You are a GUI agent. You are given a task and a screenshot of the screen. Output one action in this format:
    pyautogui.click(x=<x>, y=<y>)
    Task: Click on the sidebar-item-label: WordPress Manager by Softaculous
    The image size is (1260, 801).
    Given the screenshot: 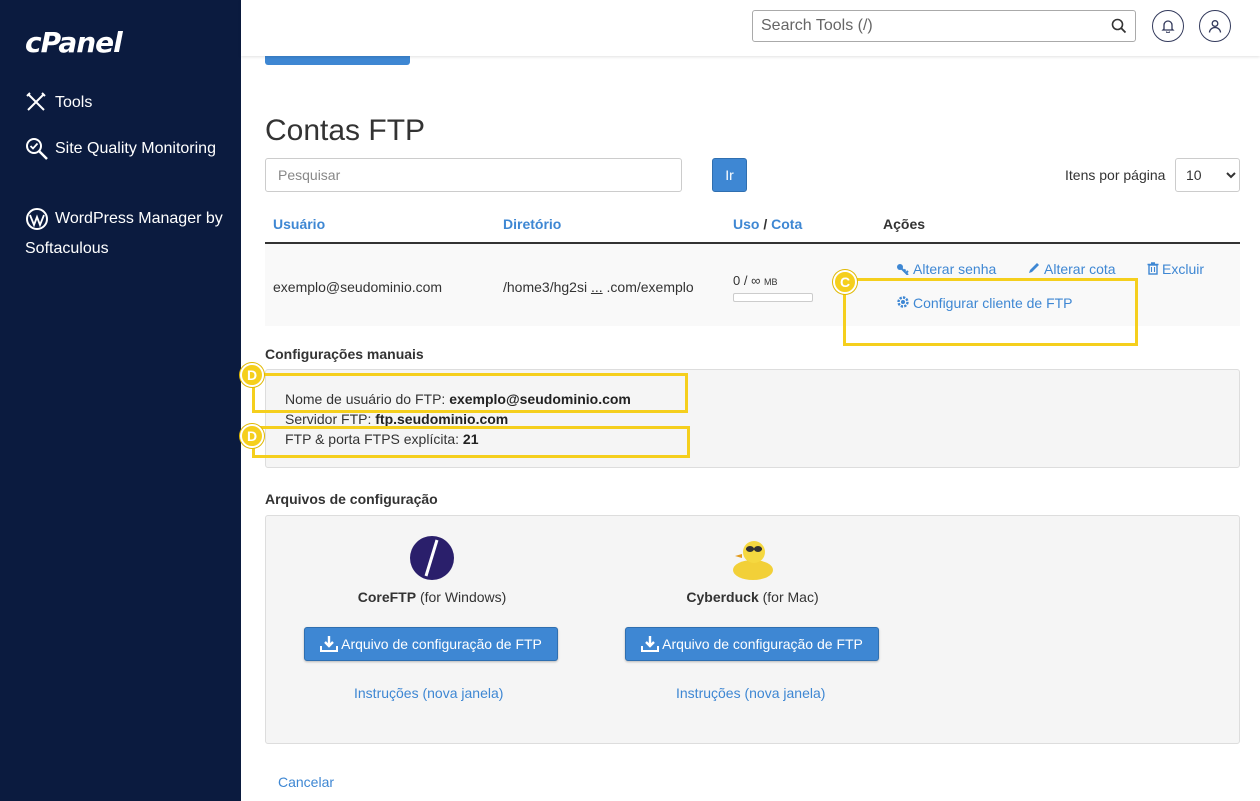 What is the action you would take?
    pyautogui.click(x=124, y=233)
    